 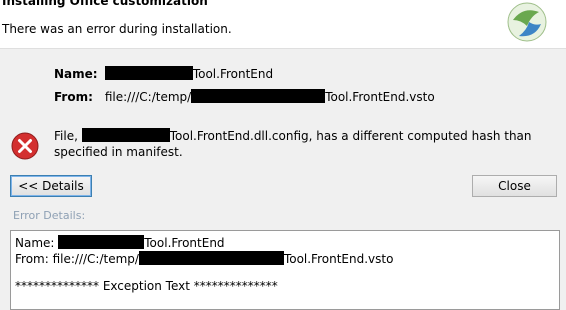 I want to click on dialog-title: Installing Office customization, so click(x=105, y=4).